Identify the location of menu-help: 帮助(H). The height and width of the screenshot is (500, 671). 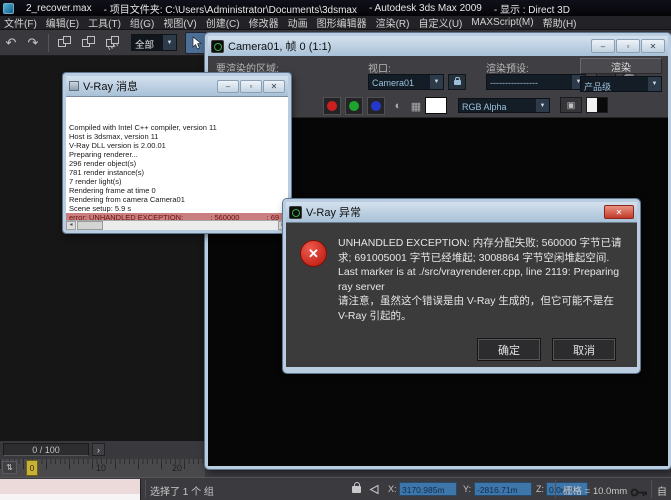
(560, 22).